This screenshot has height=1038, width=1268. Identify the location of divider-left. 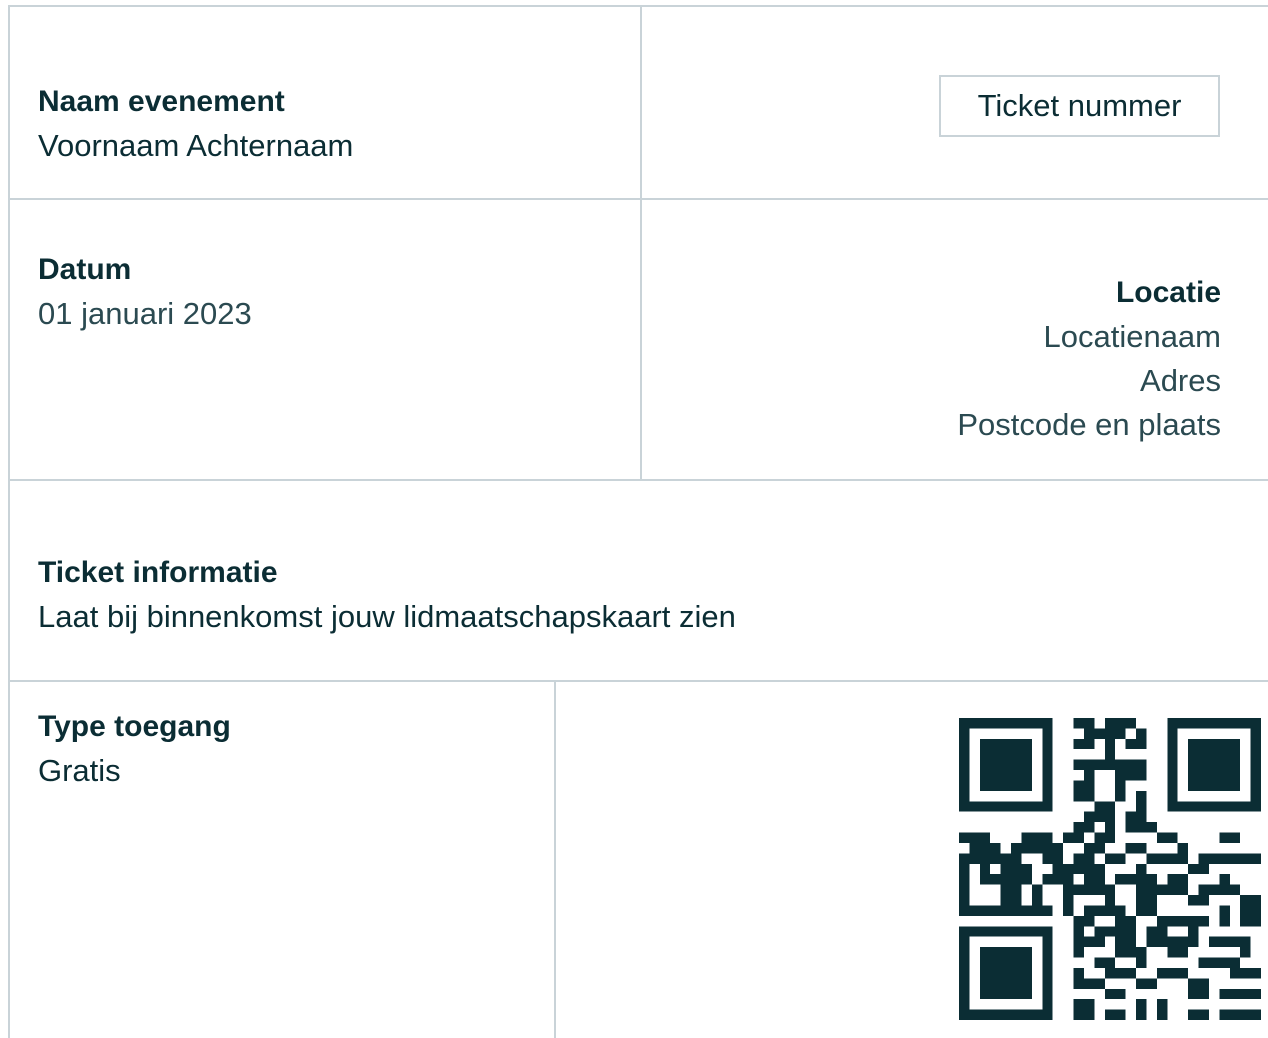
(9, 521).